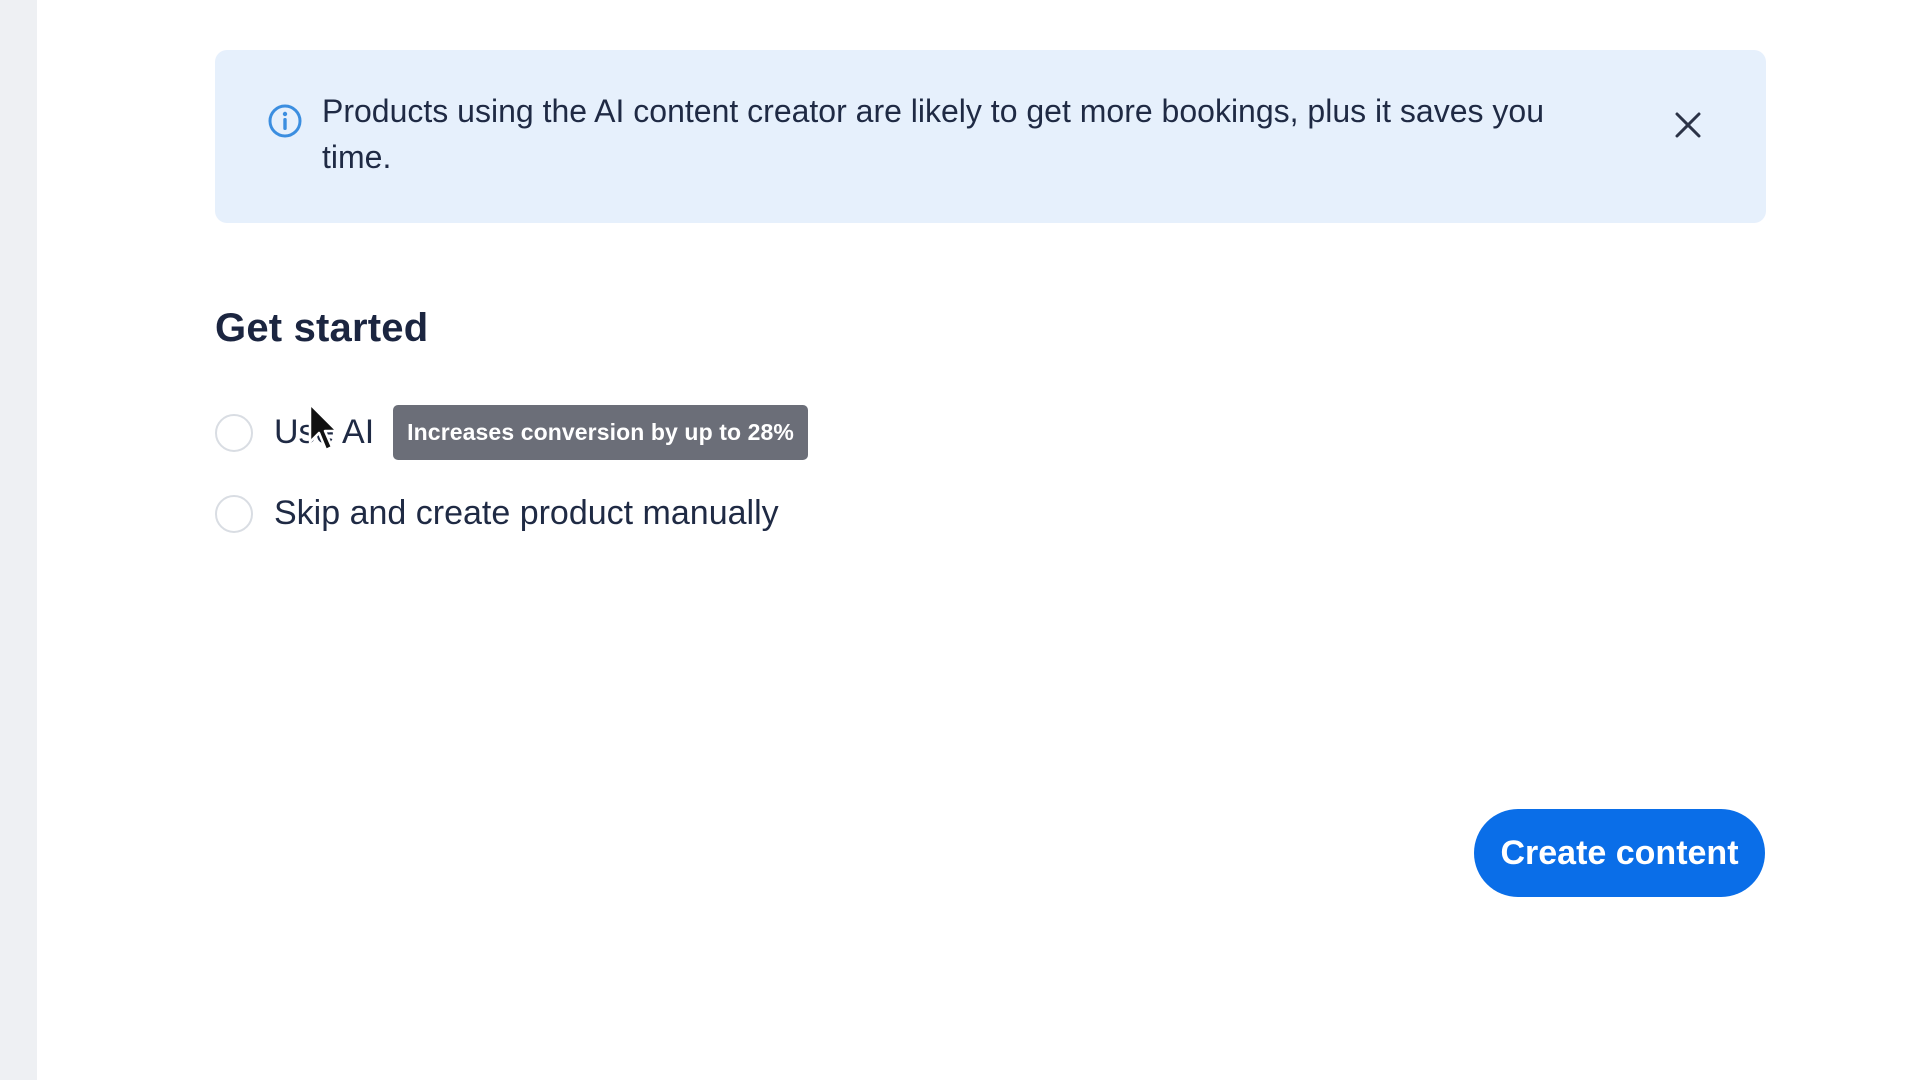  I want to click on use-ai-radio, so click(234, 432).